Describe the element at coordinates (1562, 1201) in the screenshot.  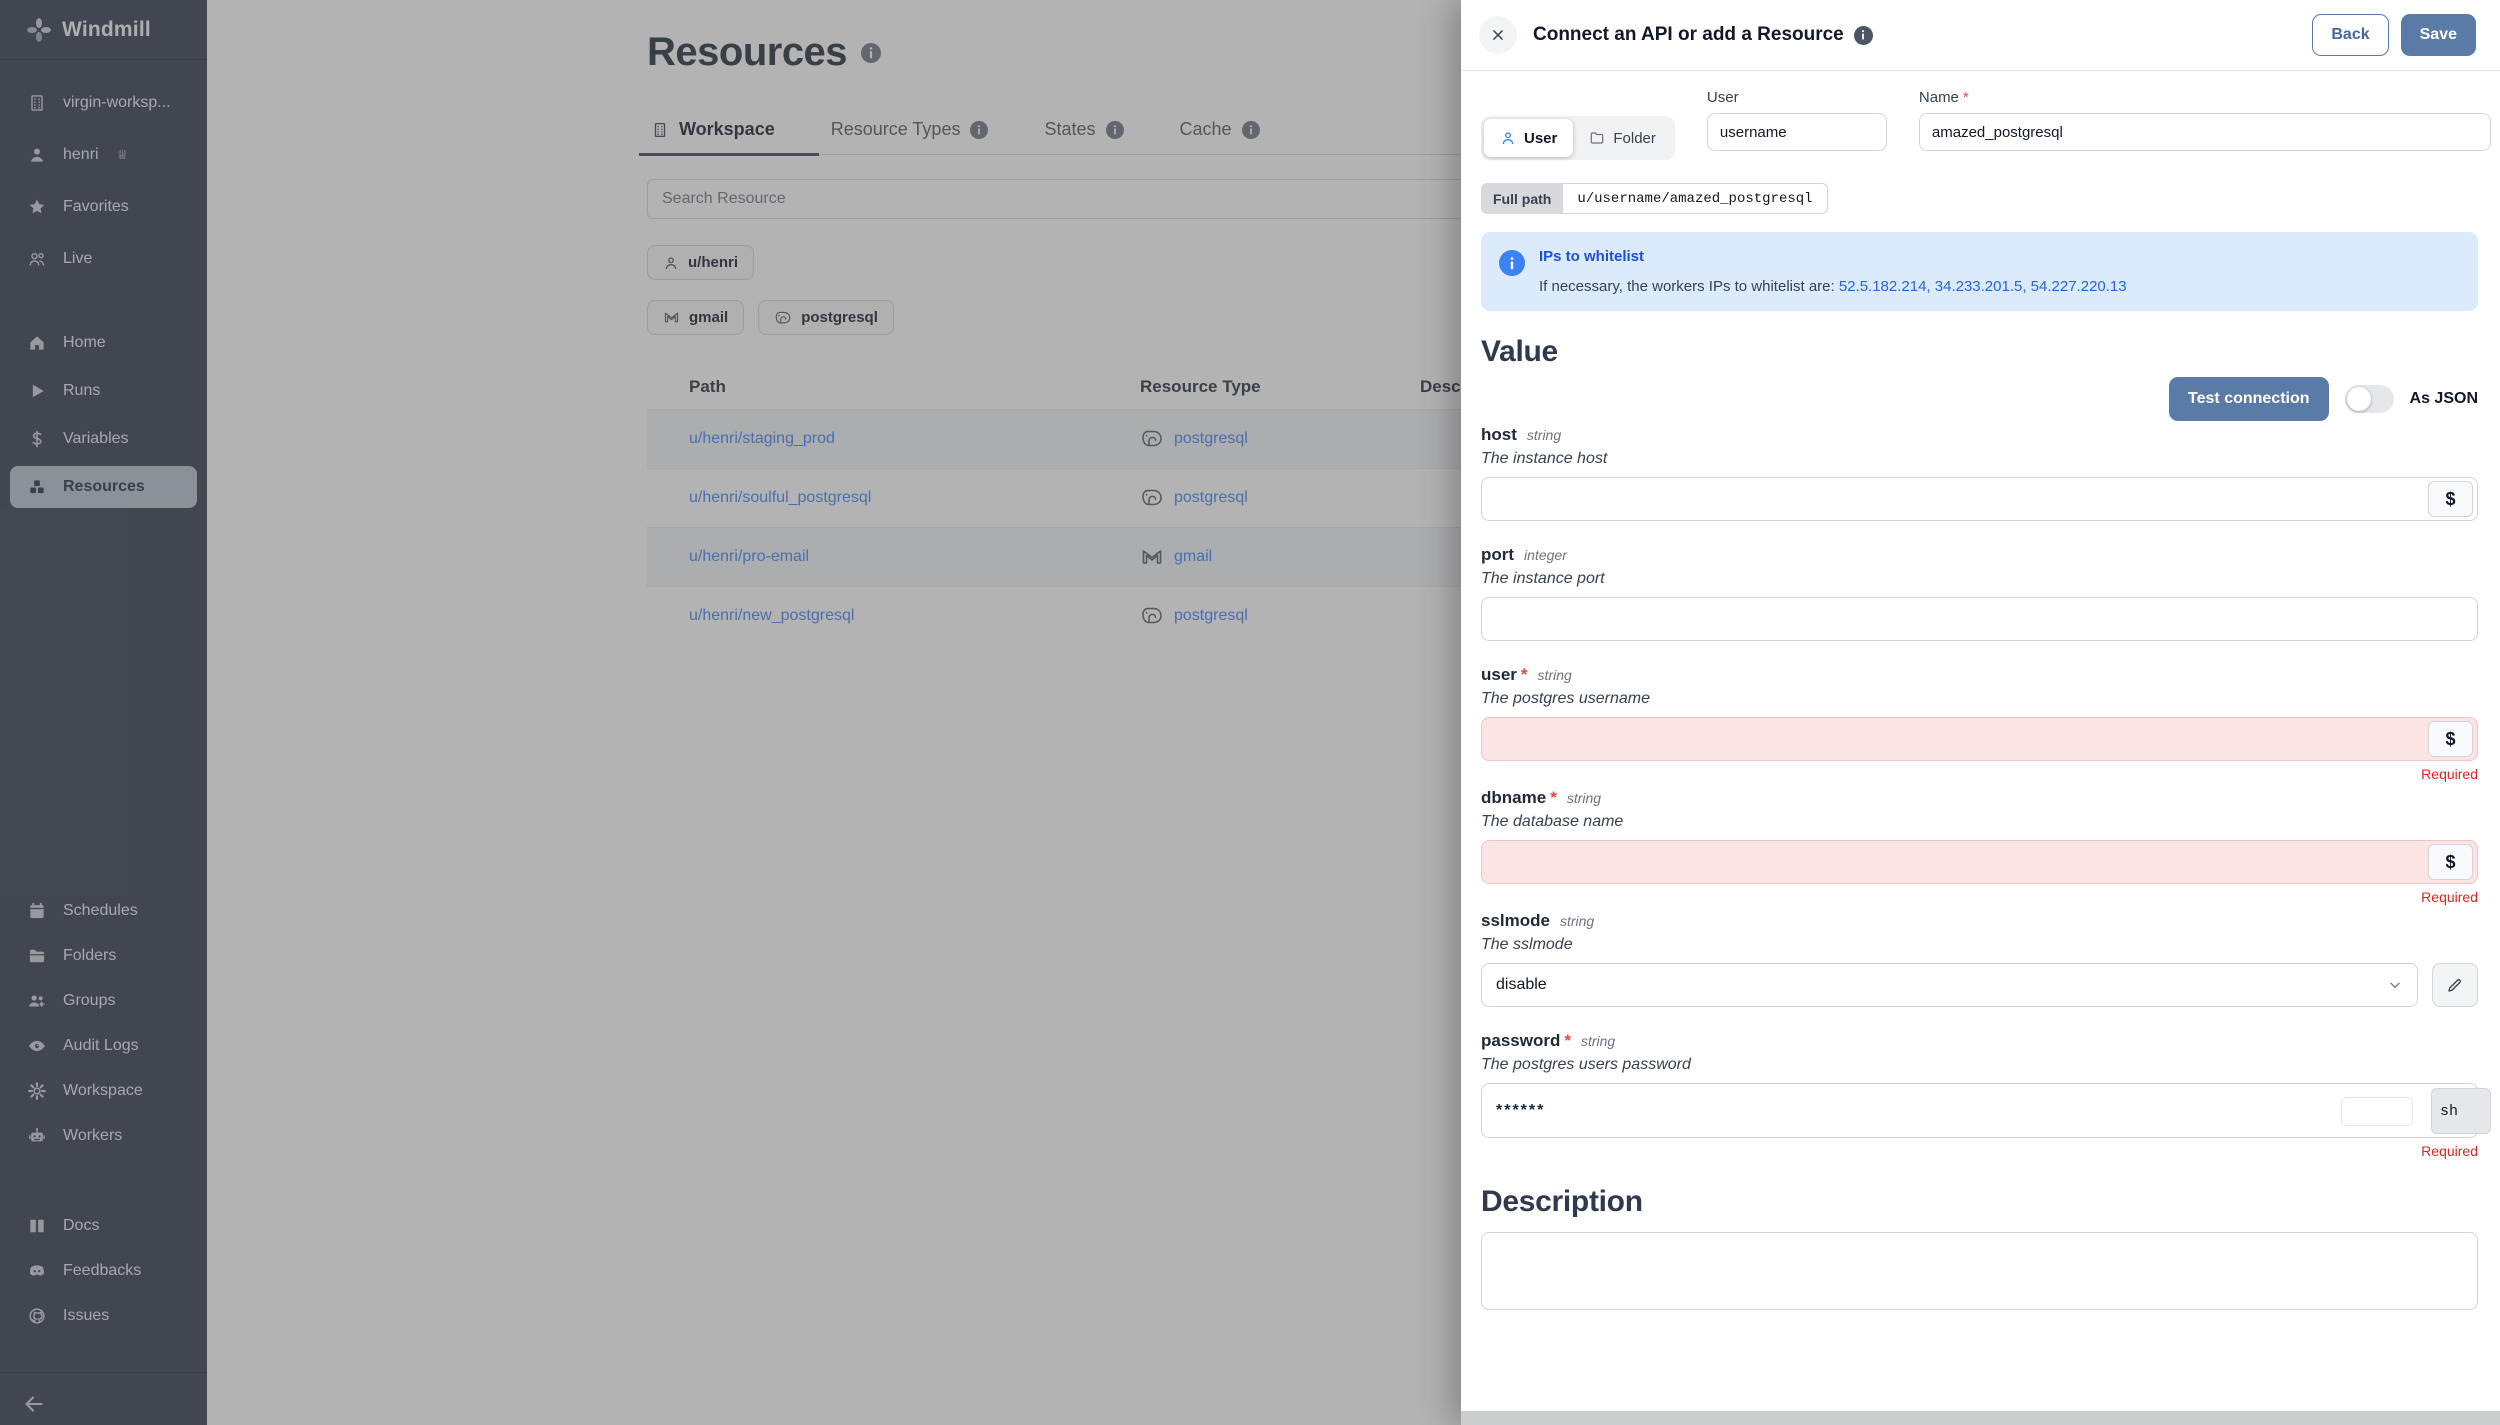
I see `description-section-heading: Description` at that location.